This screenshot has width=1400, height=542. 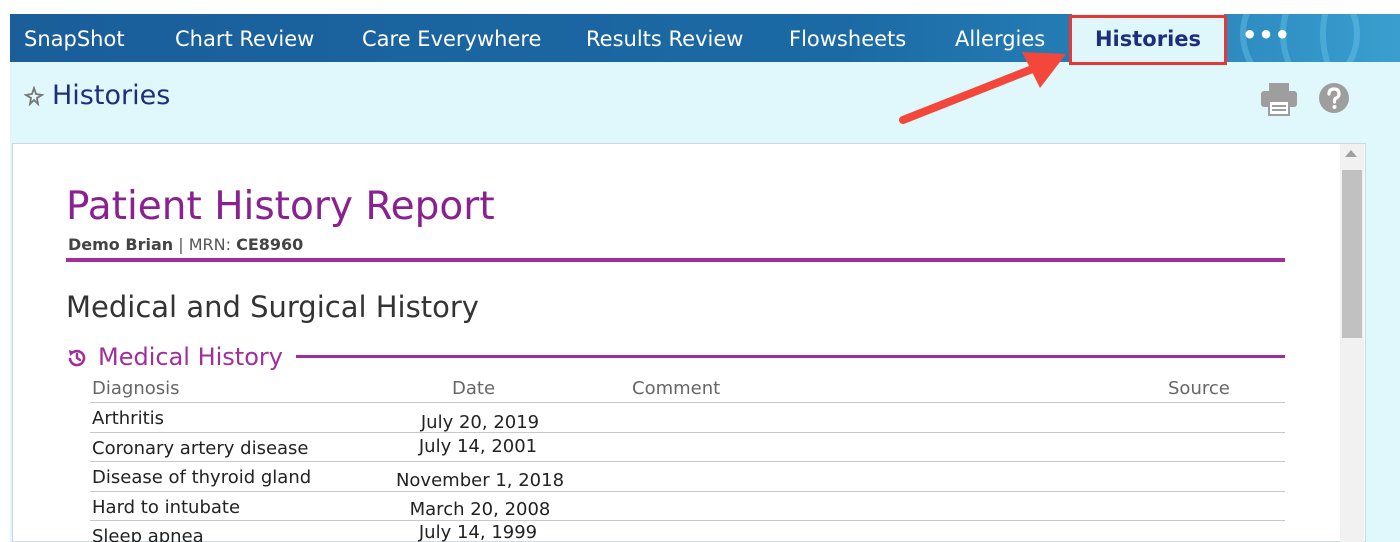 I want to click on tab-flowsheets: Flowsheets, so click(x=847, y=38).